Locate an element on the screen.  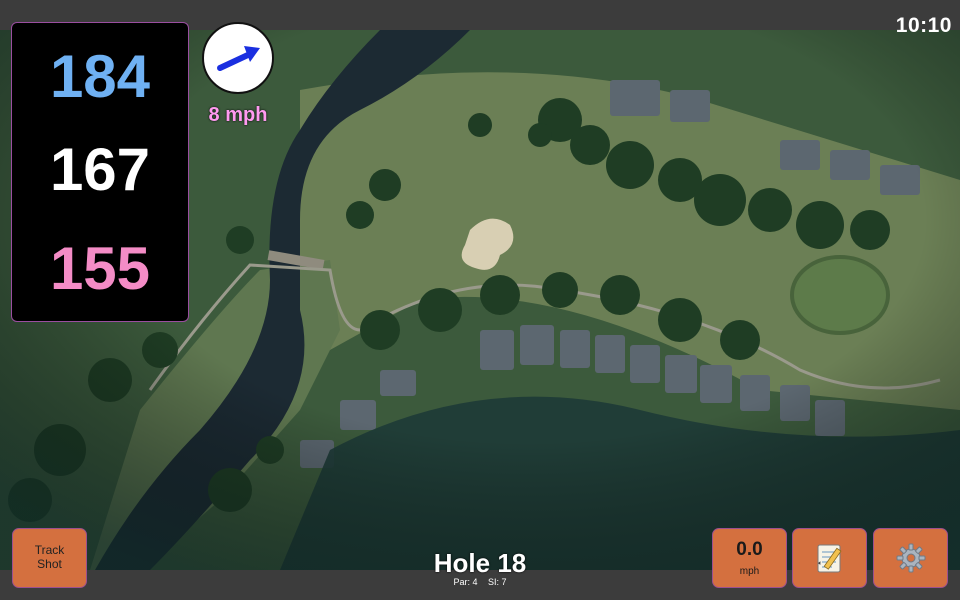
hole-stroke-index: SI: 7 is located at coordinates (497, 582).